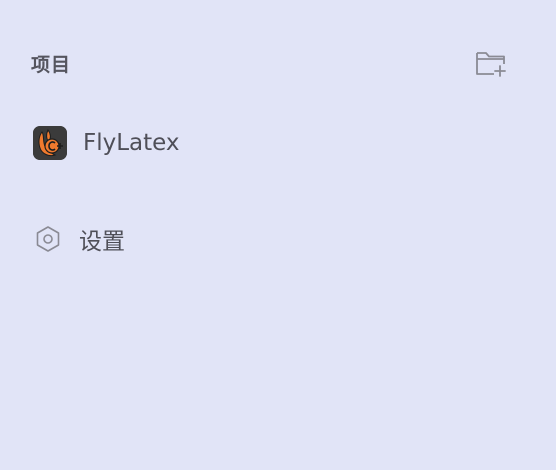  I want to click on projects-section-title: 项目, so click(51, 65).